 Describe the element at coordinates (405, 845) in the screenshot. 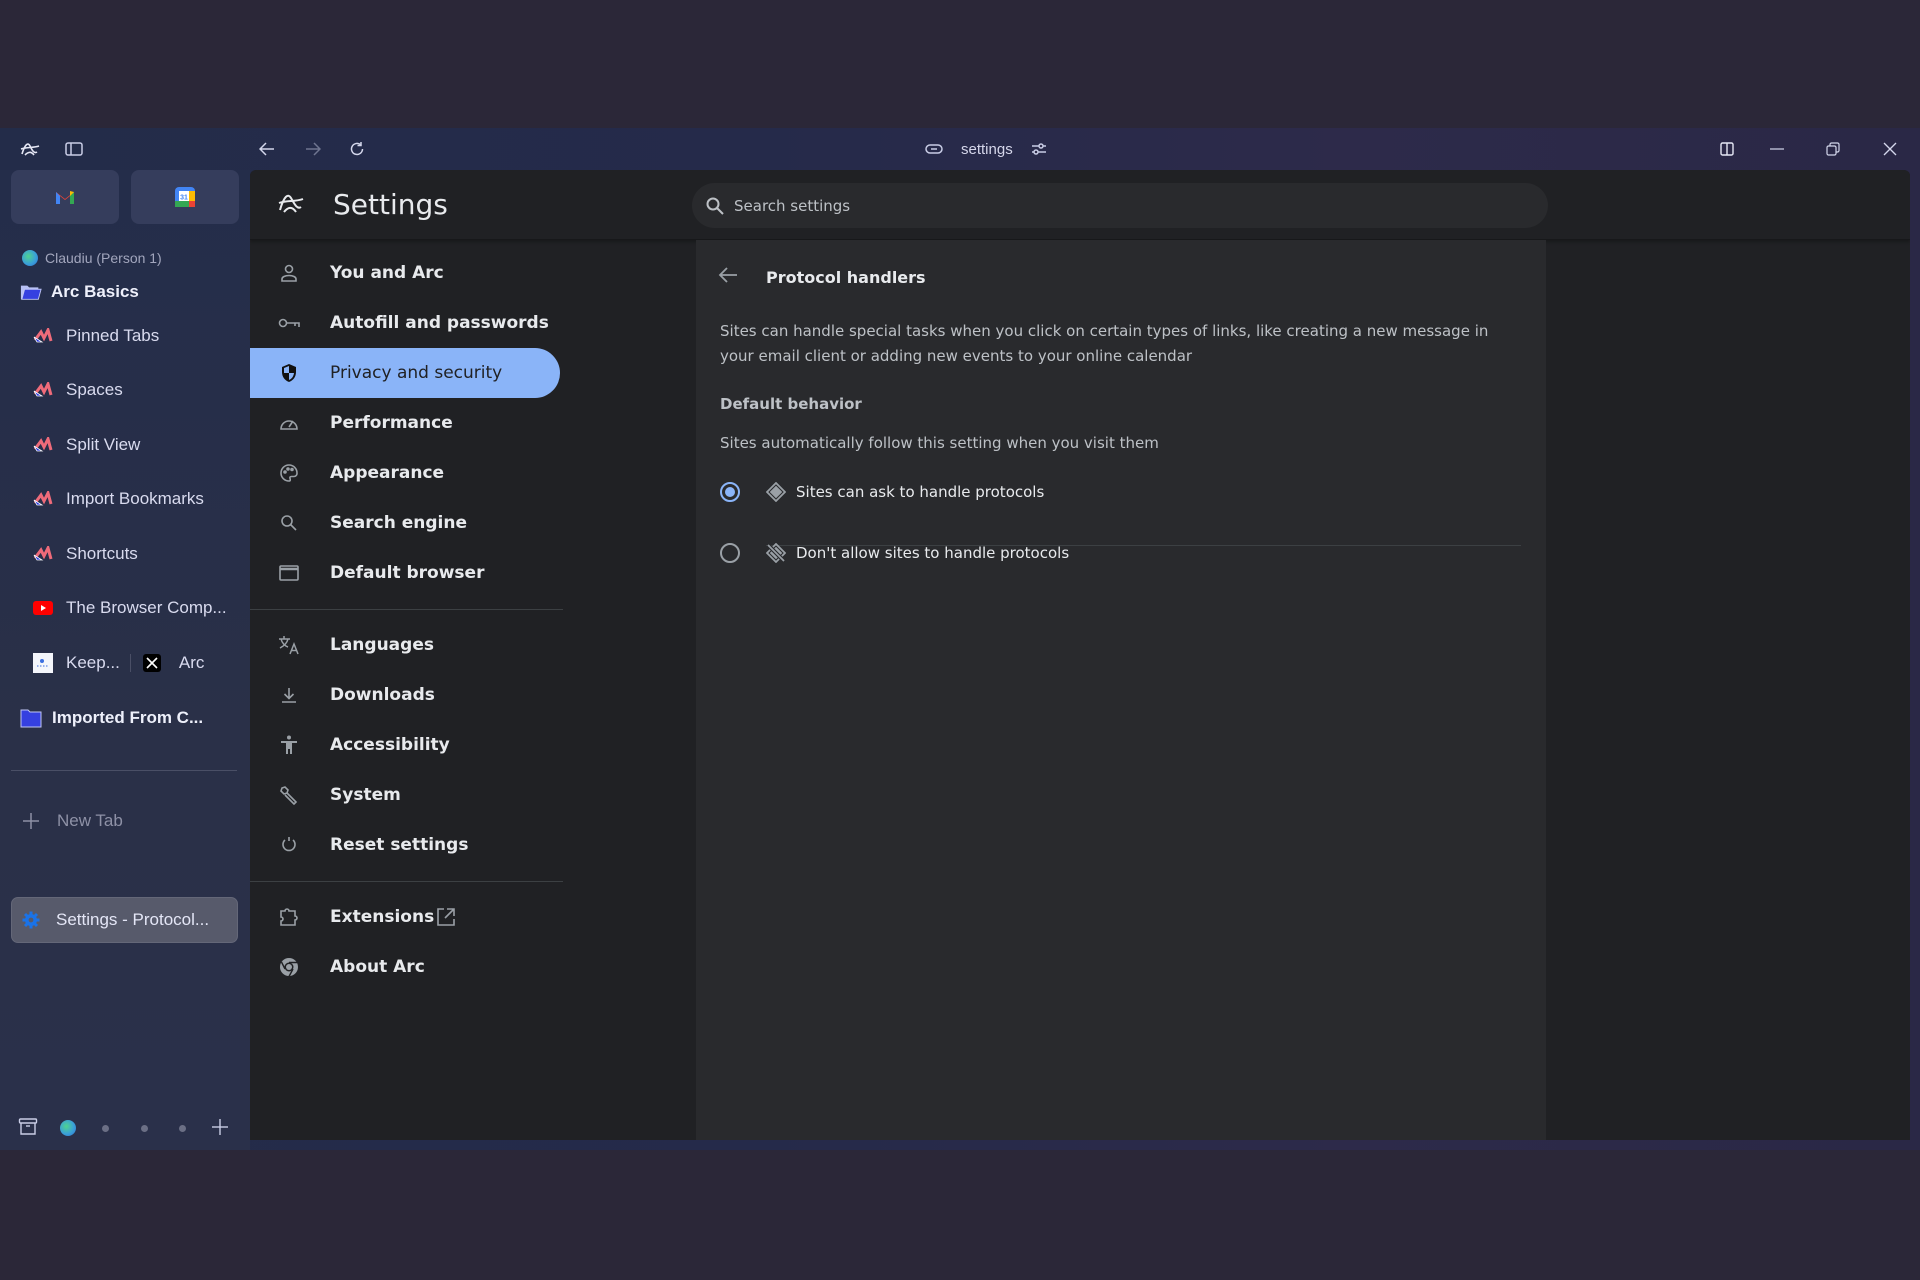

I see `nav-reset-settings: Reset settings` at that location.